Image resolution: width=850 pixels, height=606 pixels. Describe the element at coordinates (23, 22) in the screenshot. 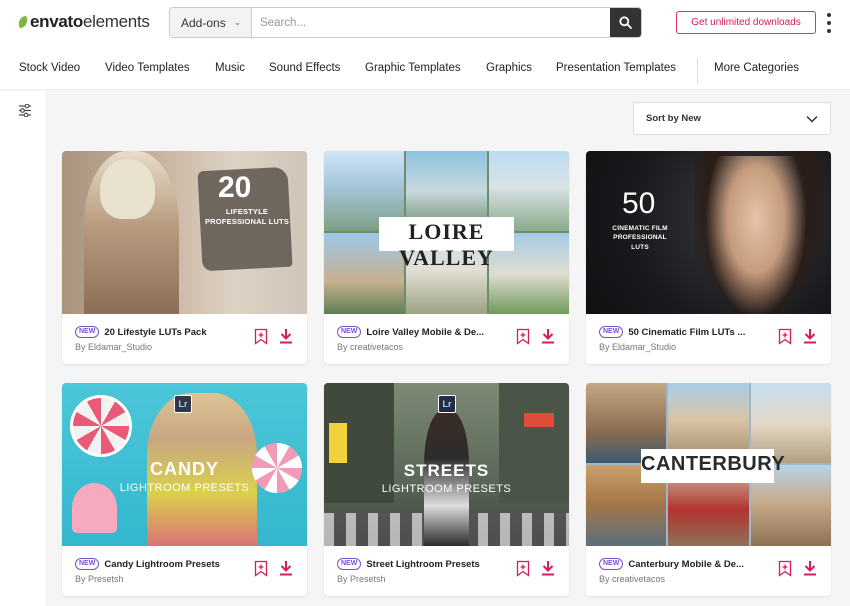

I see `leaf-icon` at that location.